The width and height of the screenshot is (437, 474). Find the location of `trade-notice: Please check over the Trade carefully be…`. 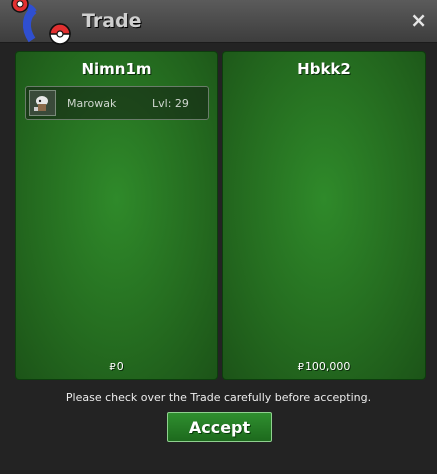

trade-notice: Please check over the Trade carefully be… is located at coordinates (218, 397).